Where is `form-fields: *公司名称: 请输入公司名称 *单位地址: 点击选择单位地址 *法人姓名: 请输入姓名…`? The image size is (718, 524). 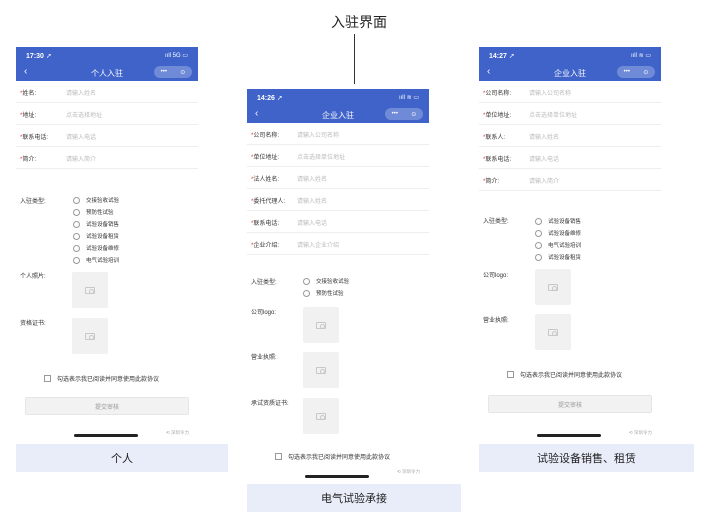 form-fields: *公司名称: 请输入公司名称 *单位地址: 点击选择单位地址 *法人姓名: 请输入姓名… is located at coordinates (338, 189).